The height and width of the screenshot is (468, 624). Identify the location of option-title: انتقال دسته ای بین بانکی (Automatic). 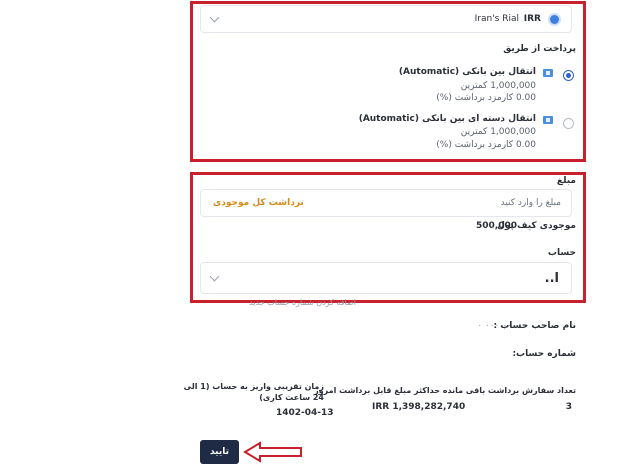
(447, 119).